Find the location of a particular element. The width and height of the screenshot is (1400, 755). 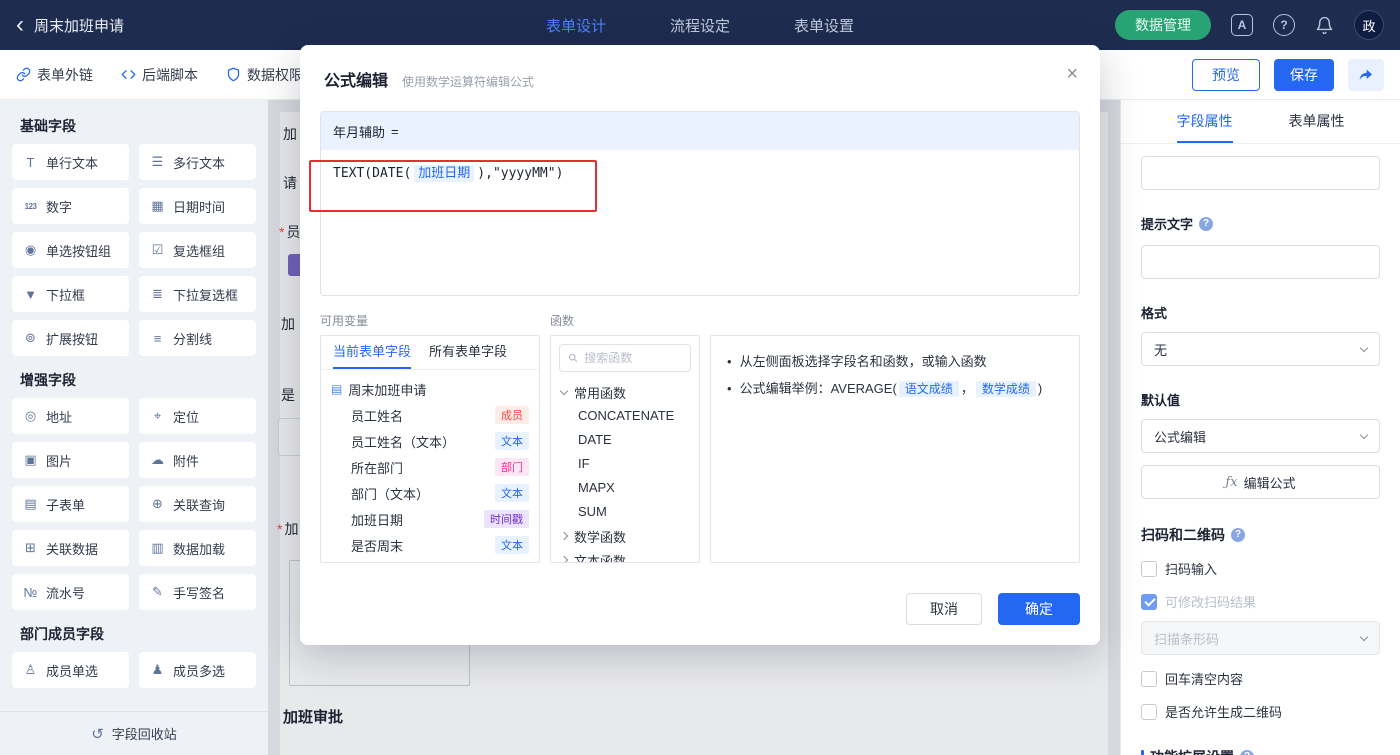

field-item-multi-select: ≣ 下拉复选框 is located at coordinates (197, 294).